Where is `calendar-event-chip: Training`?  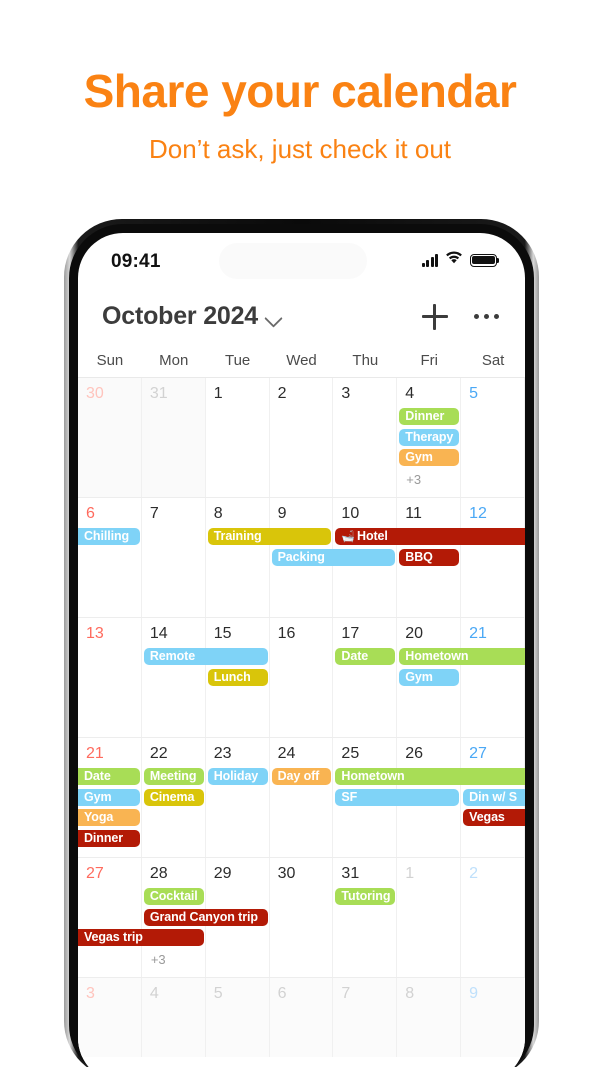
calendar-event-chip: Training is located at coordinates (269, 536).